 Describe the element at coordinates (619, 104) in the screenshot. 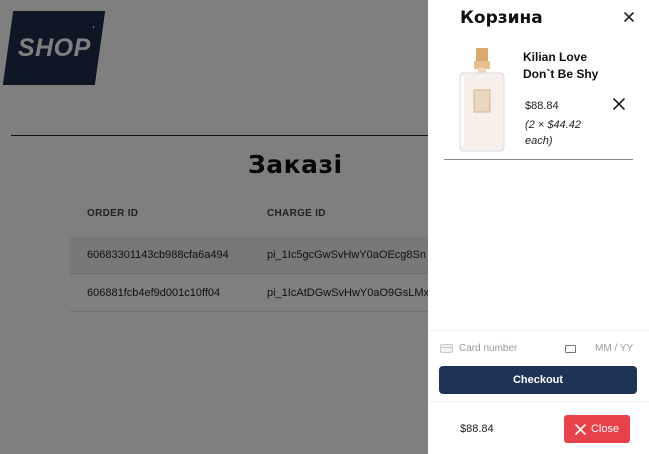

I see `remove-item-icon` at that location.